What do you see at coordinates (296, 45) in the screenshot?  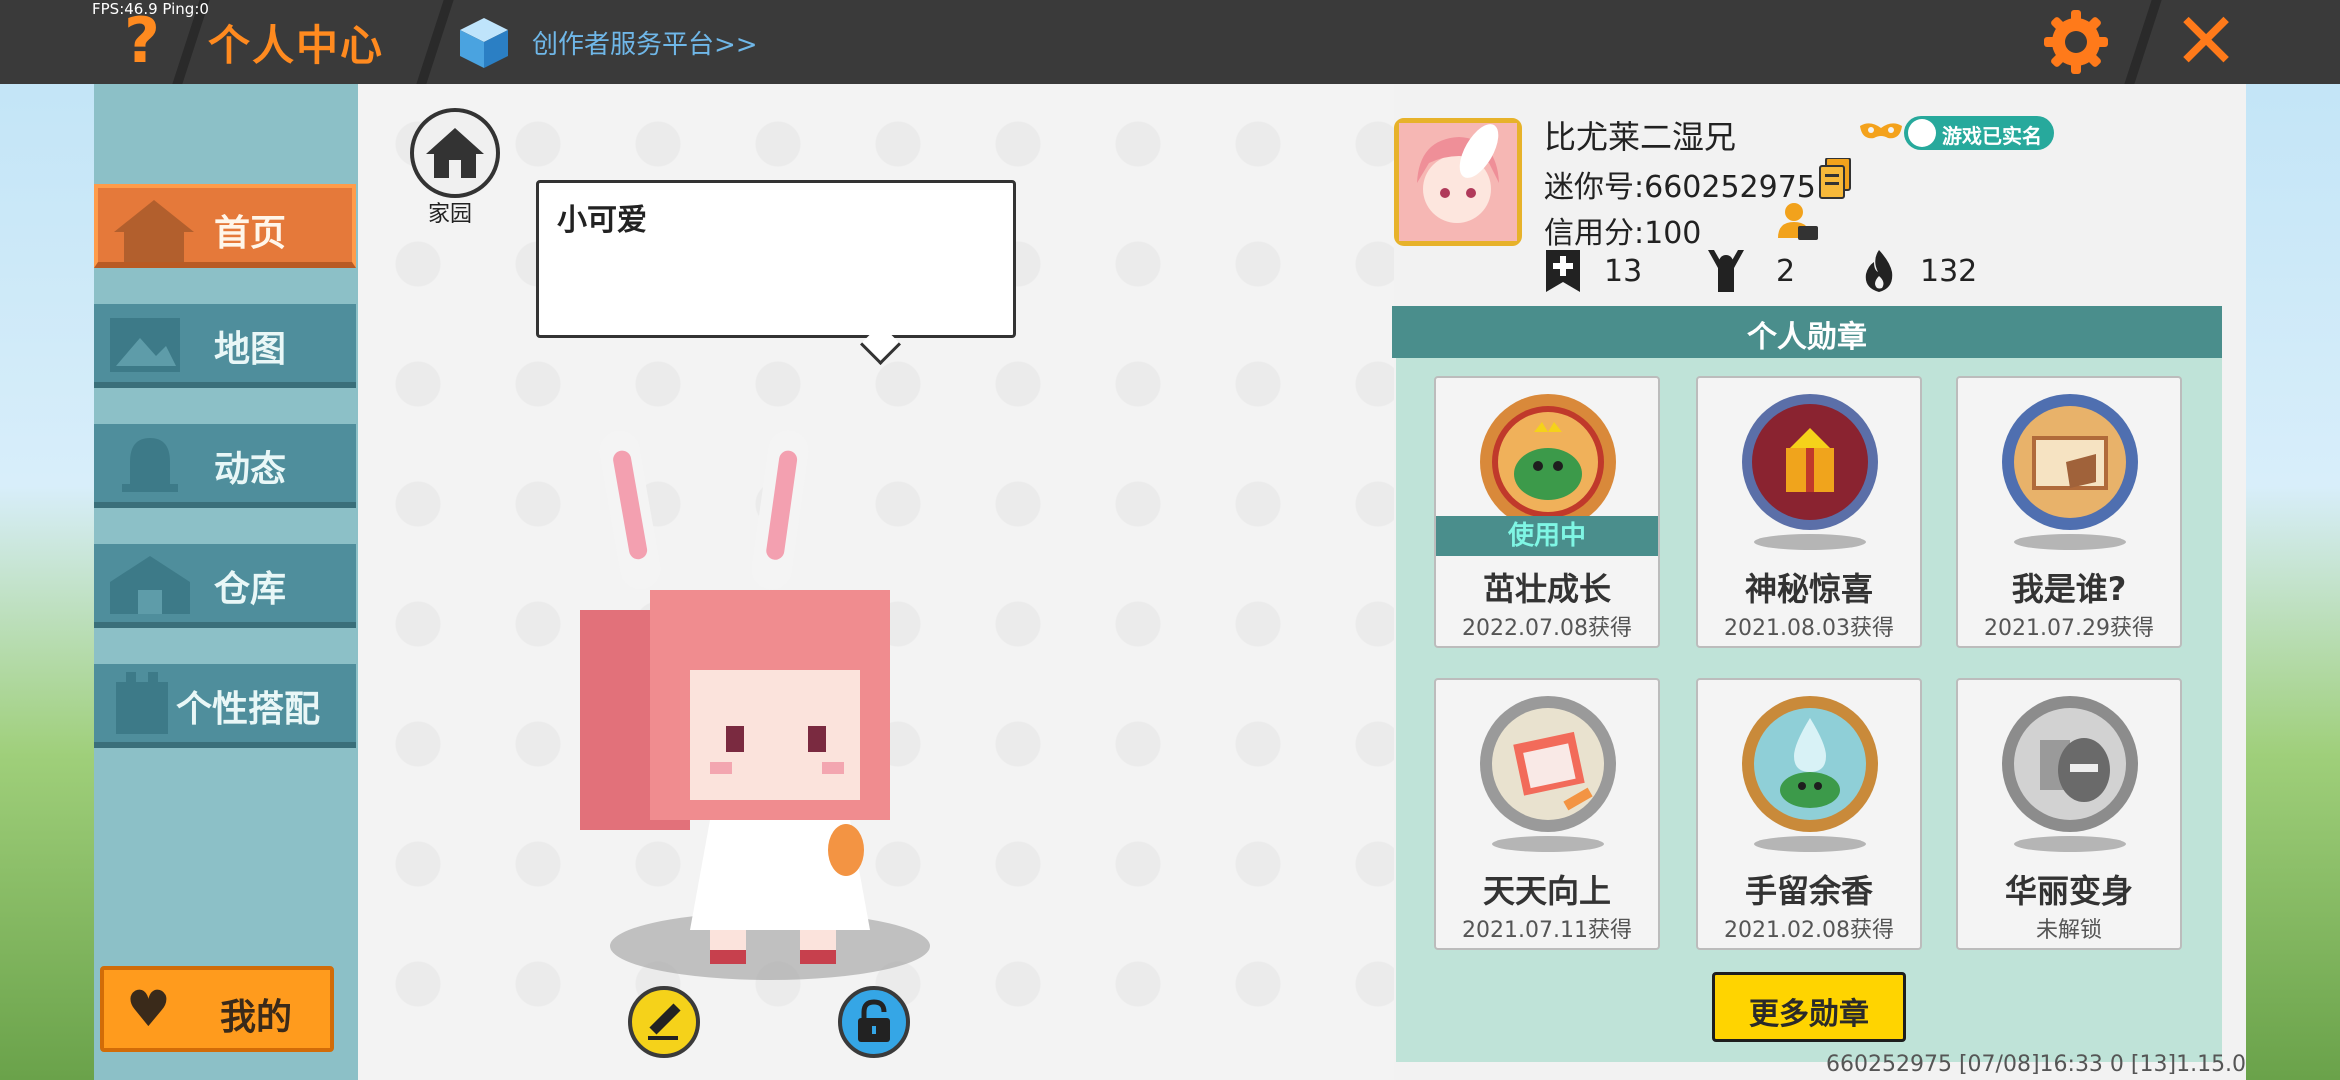 I see `page-title: 个人中心` at bounding box center [296, 45].